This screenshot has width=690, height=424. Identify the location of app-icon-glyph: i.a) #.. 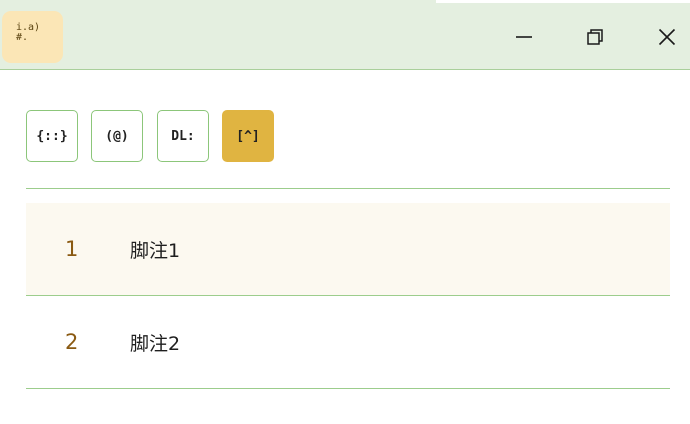
(28, 32).